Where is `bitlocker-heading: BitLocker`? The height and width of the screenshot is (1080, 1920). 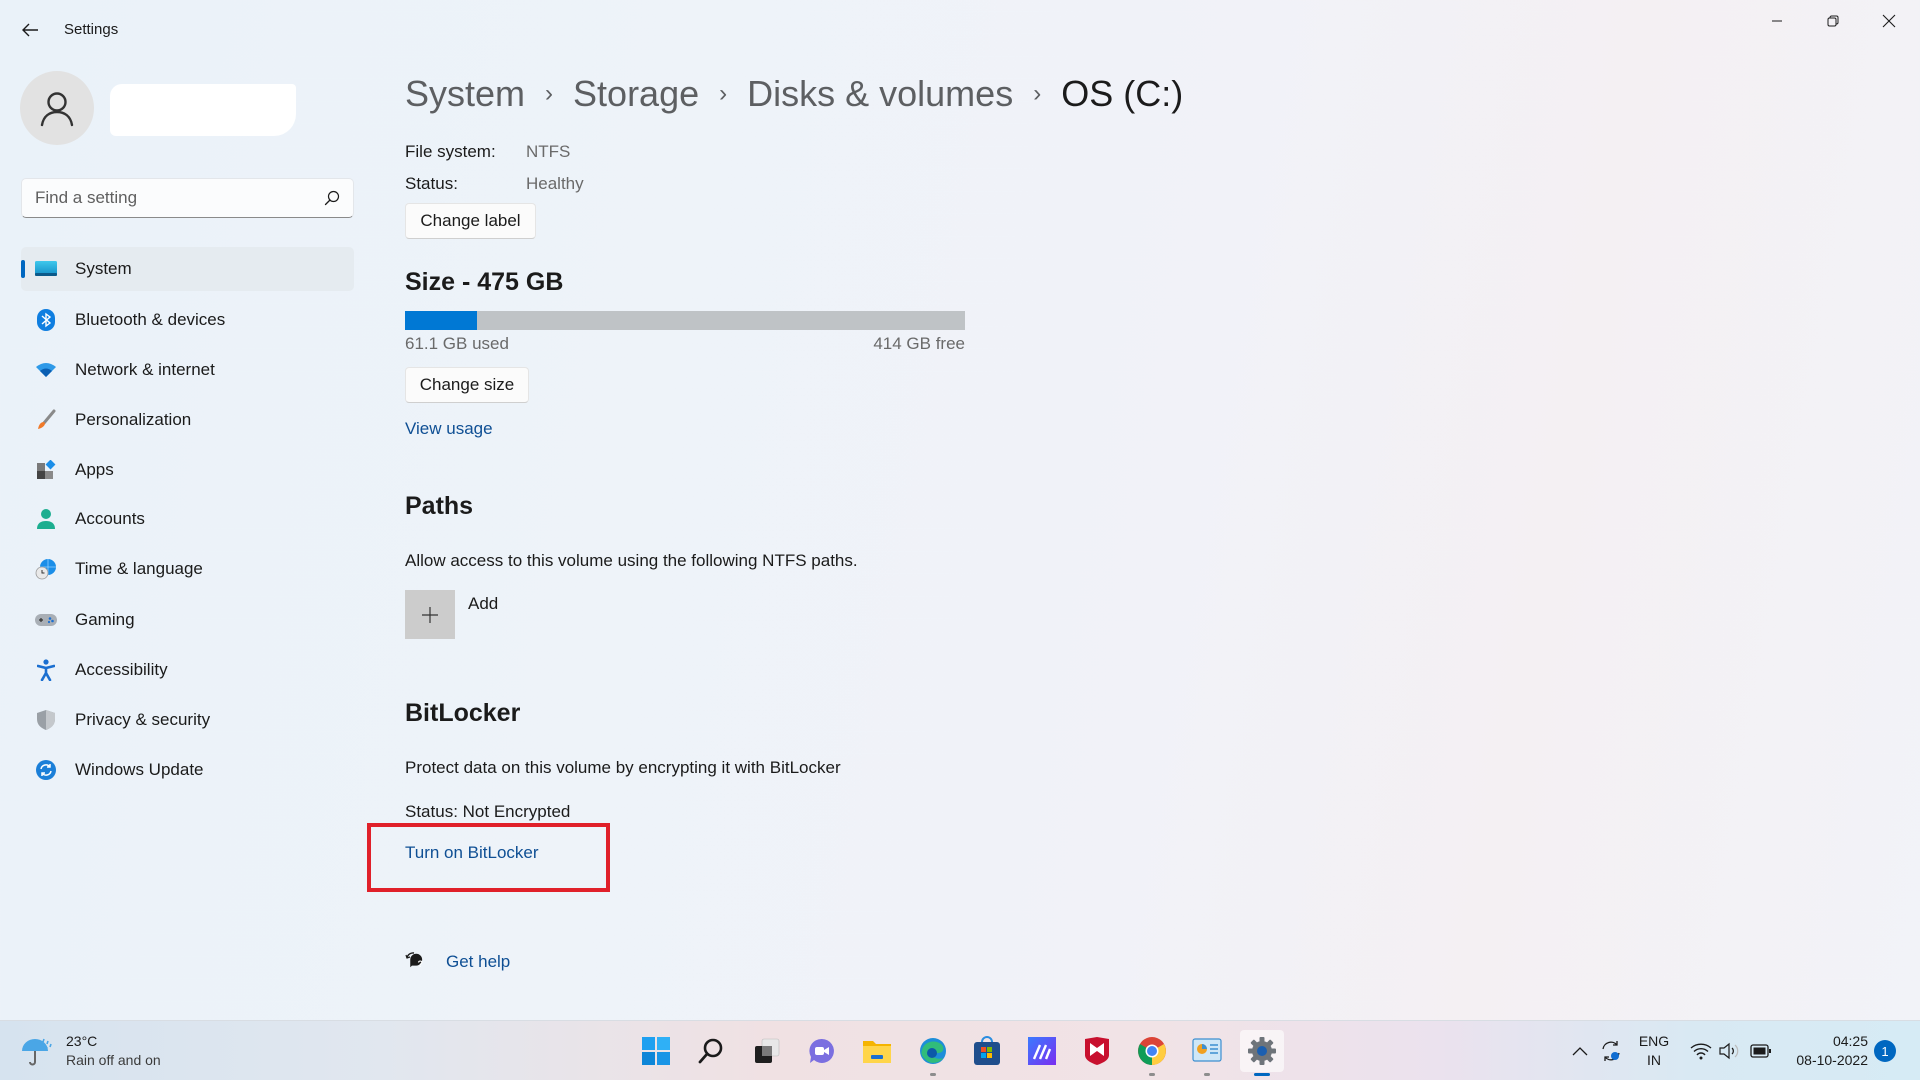 bitlocker-heading: BitLocker is located at coordinates (463, 713).